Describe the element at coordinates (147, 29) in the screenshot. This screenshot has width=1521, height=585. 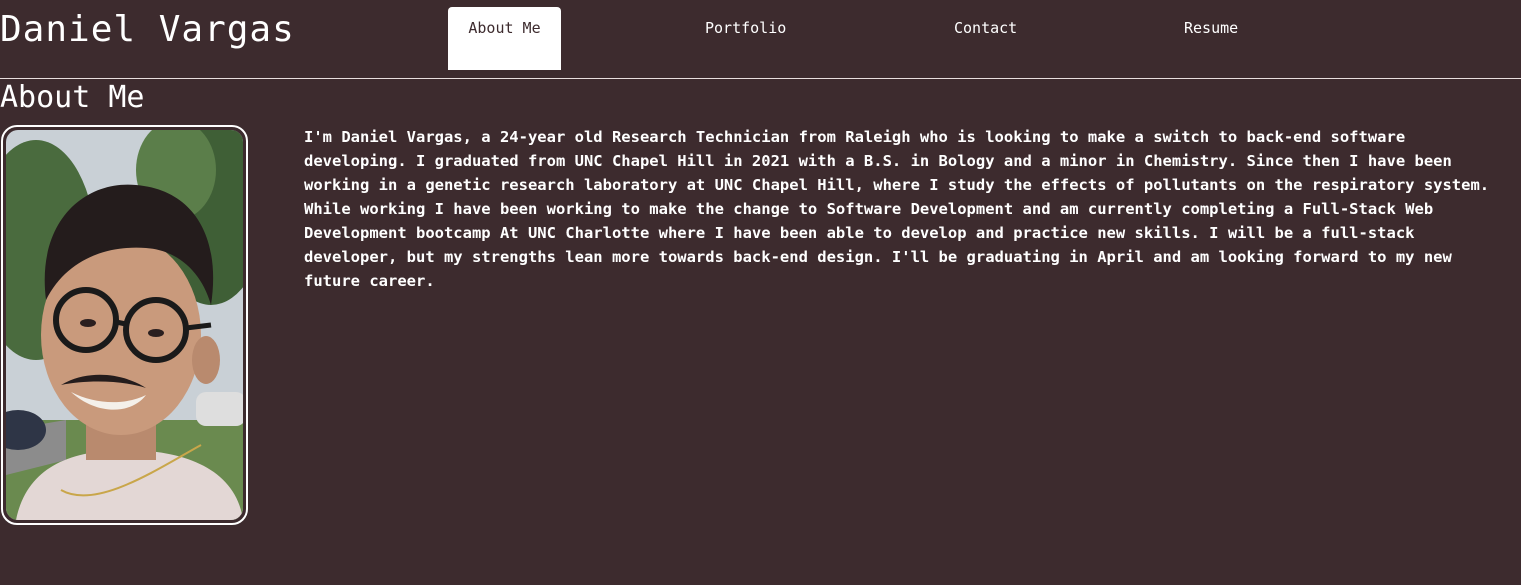
I see `site-name: Daniel Vargas` at that location.